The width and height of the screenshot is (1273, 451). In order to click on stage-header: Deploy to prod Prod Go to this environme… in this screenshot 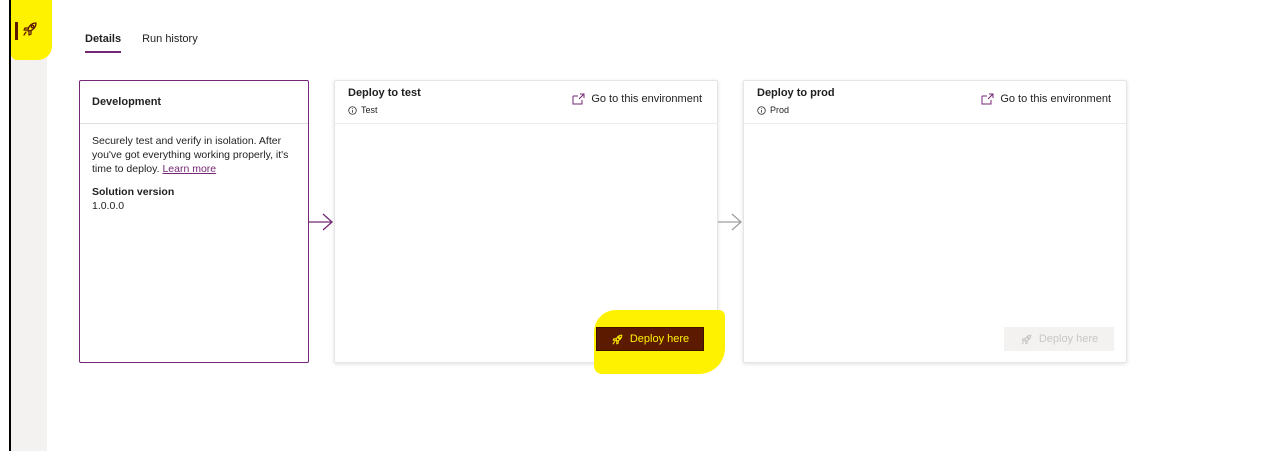, I will do `click(935, 102)`.